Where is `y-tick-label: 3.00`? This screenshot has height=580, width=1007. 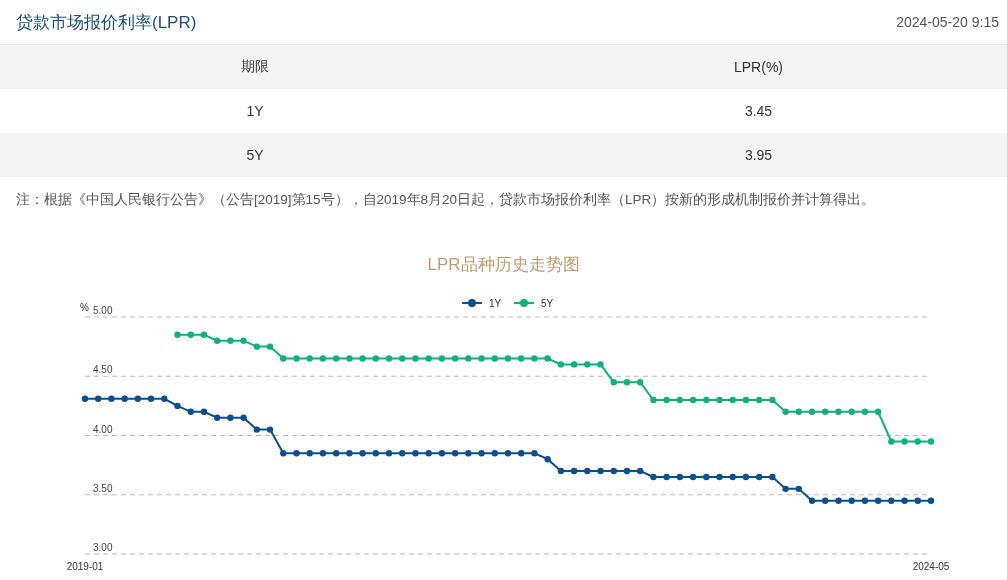 y-tick-label: 3.00 is located at coordinates (103, 547).